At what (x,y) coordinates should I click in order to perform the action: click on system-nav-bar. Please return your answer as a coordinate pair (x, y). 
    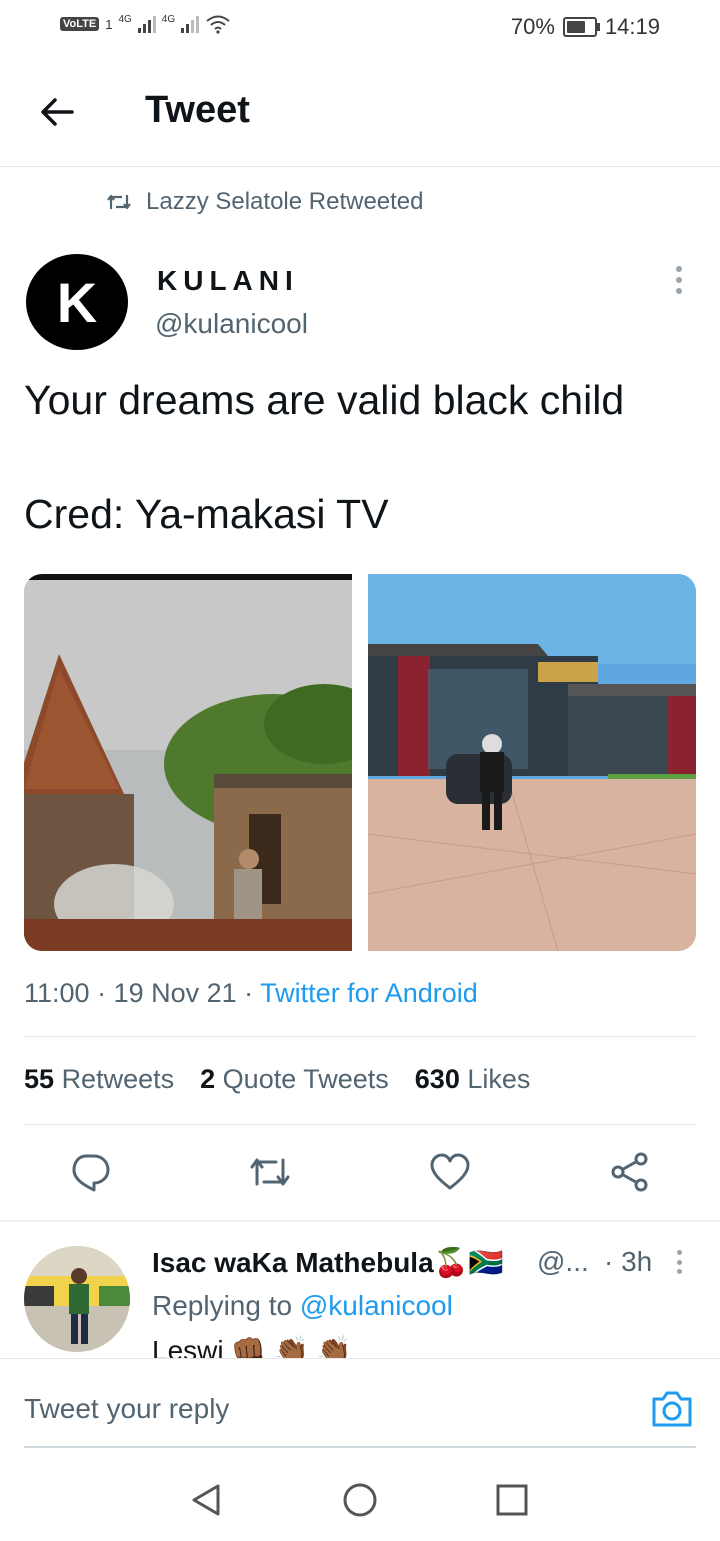
    Looking at the image, I should click on (360, 1494).